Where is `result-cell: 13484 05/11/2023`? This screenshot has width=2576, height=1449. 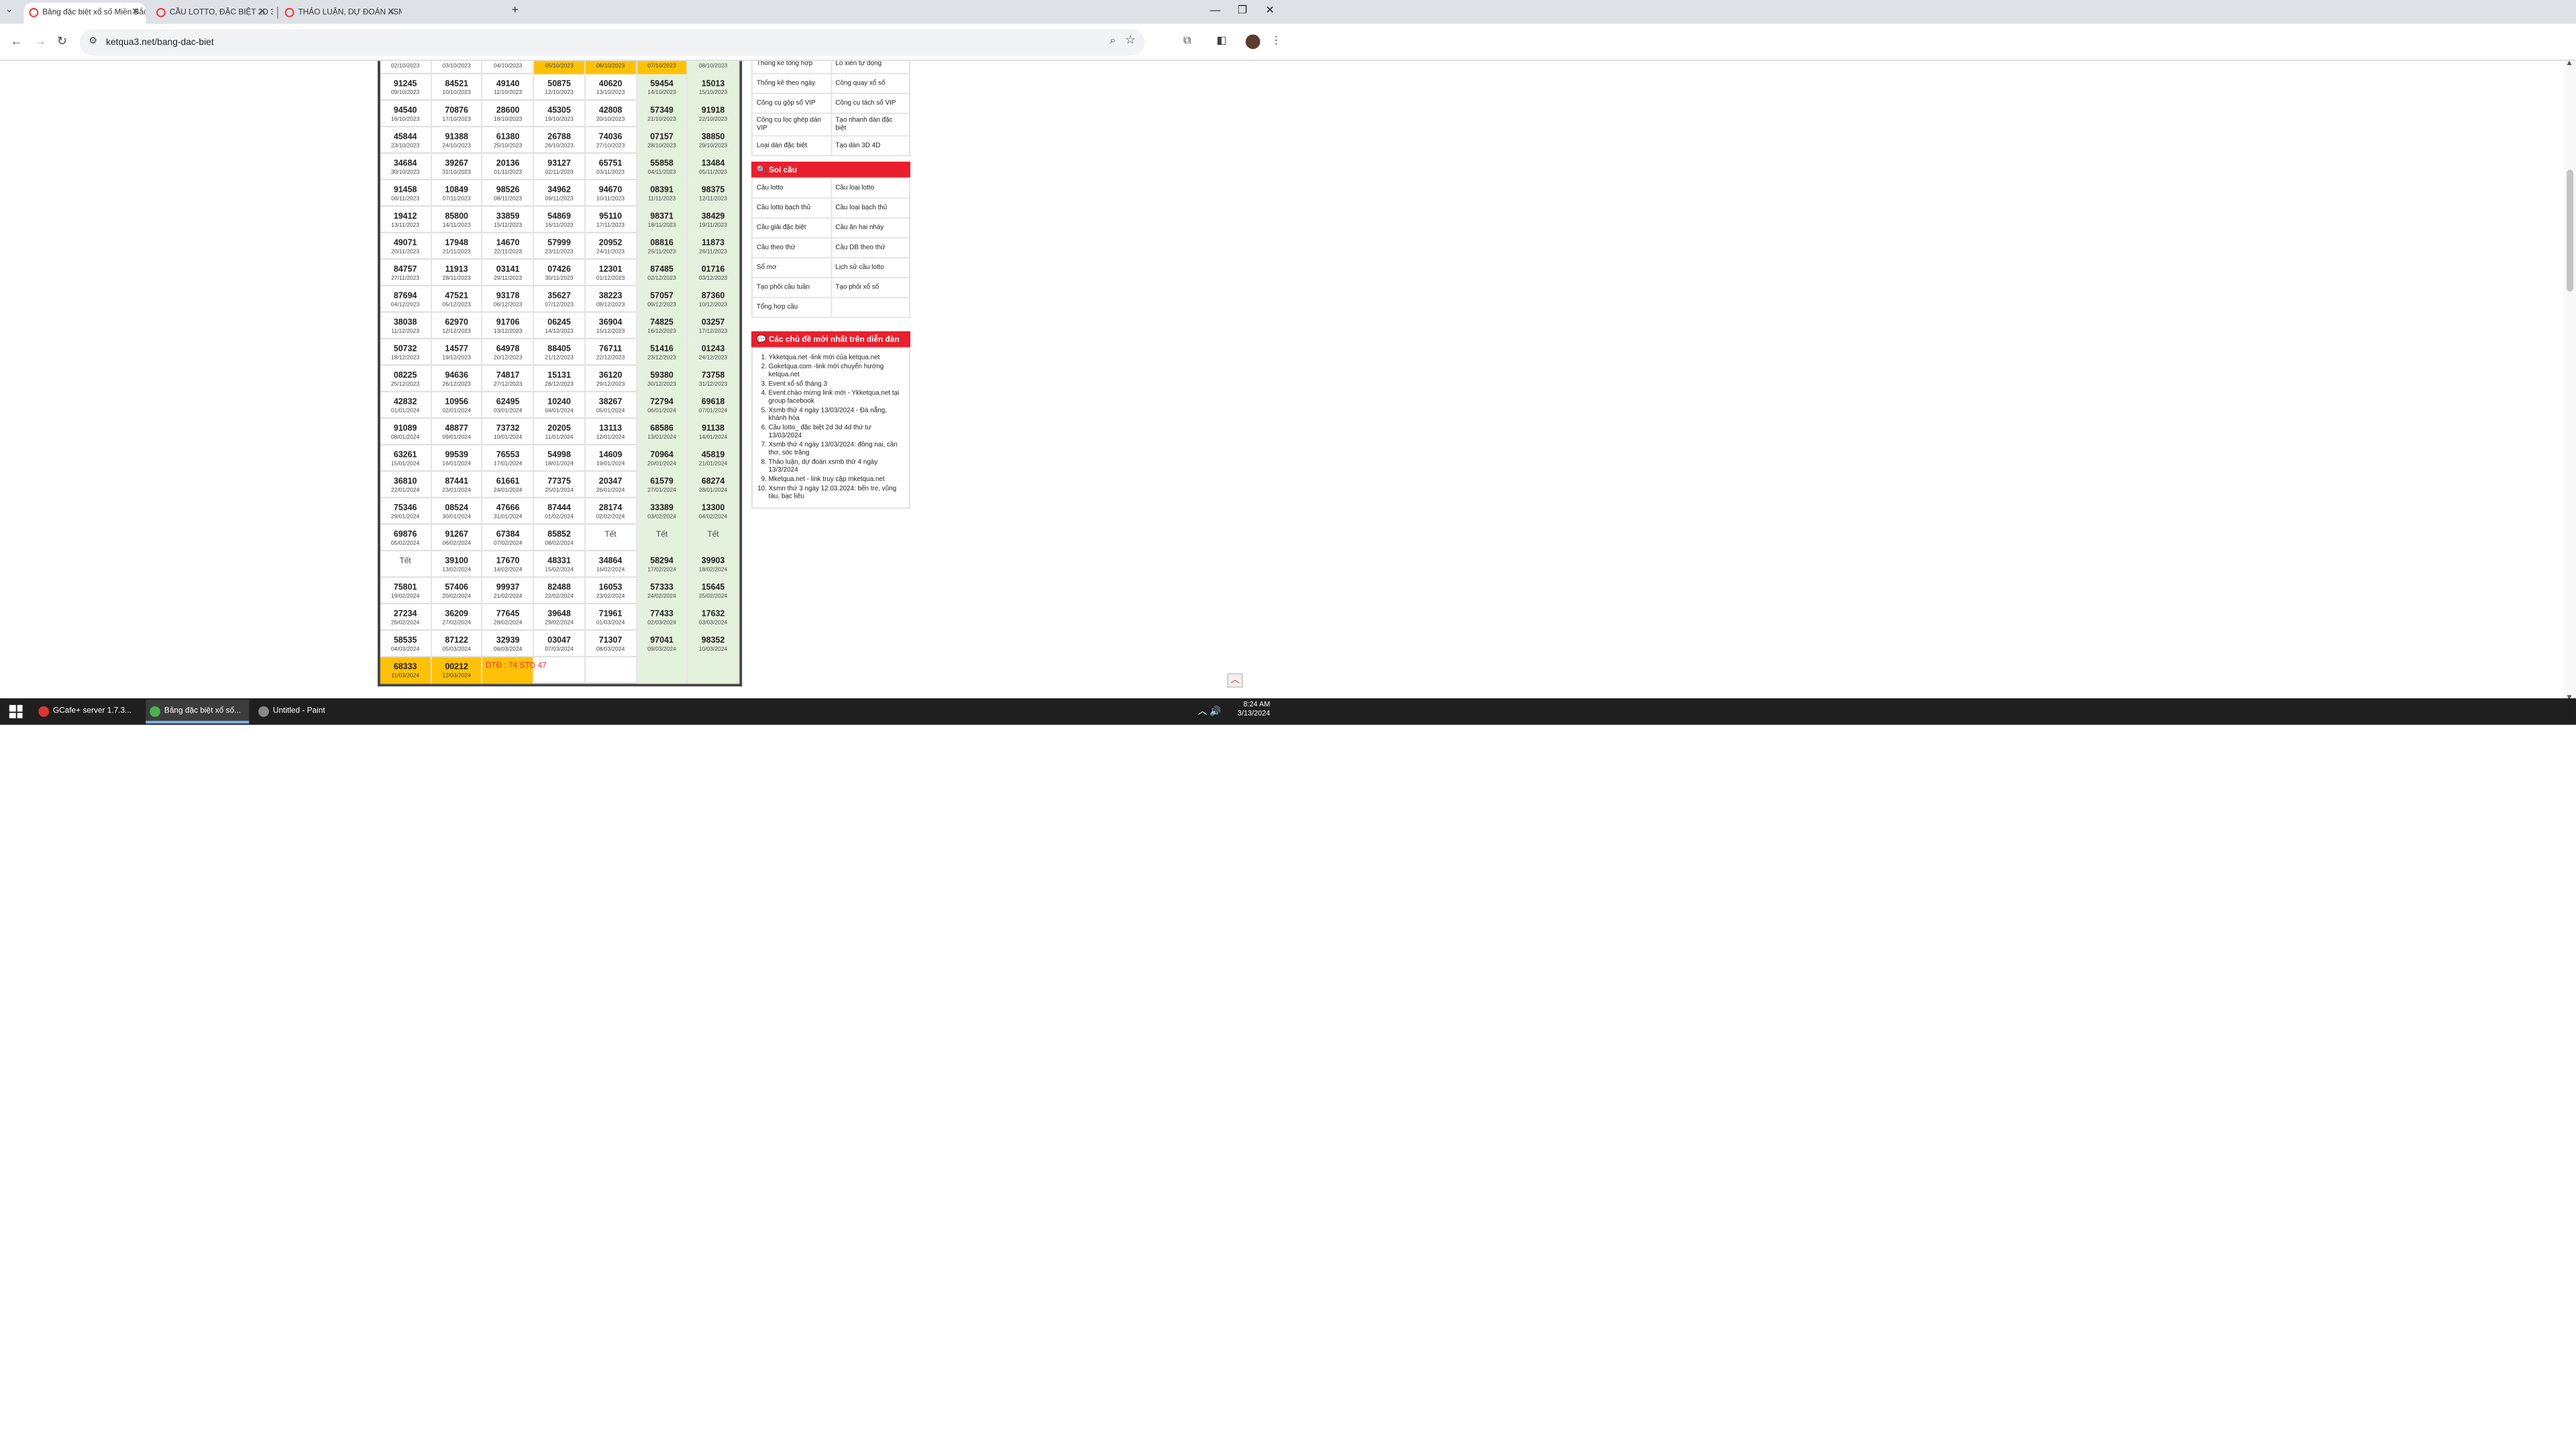 result-cell: 13484 05/11/2023 is located at coordinates (714, 167).